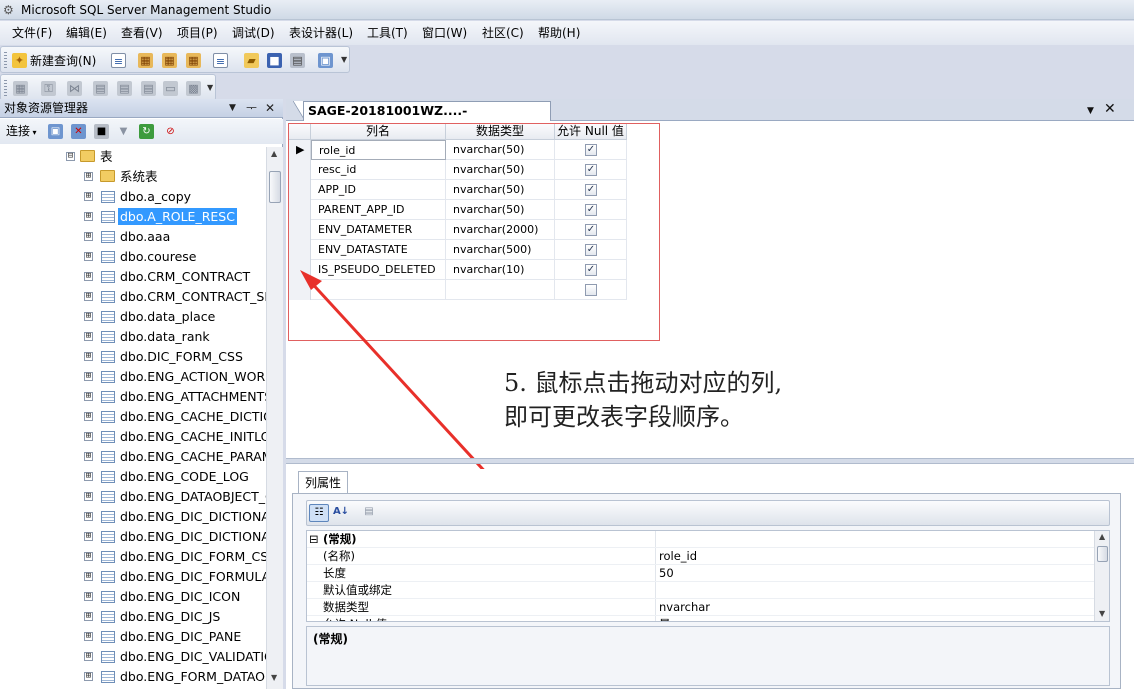 The width and height of the screenshot is (1134, 689). I want to click on tree-node-table: ⊞ dbo.ENG_CACHE_PARAM, so click(133, 457).